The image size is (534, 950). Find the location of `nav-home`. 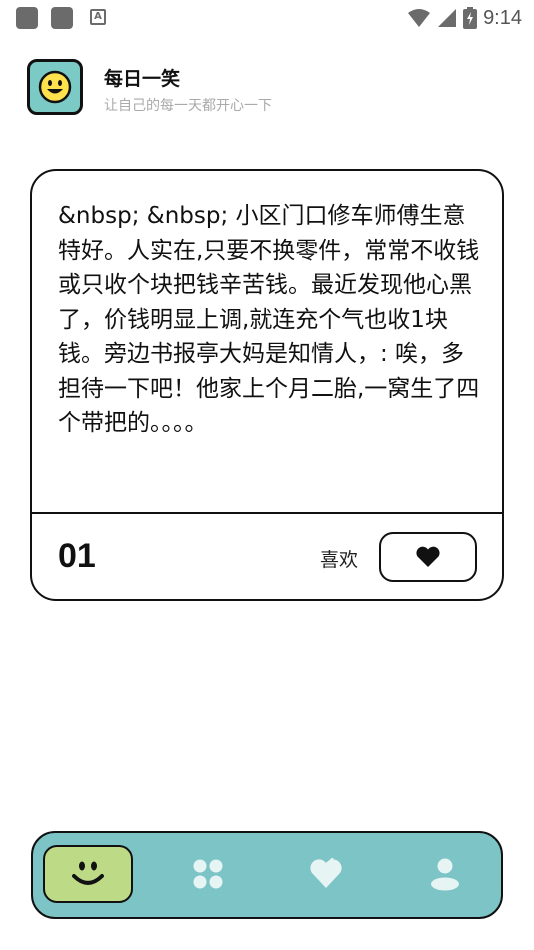

nav-home is located at coordinates (88, 874).